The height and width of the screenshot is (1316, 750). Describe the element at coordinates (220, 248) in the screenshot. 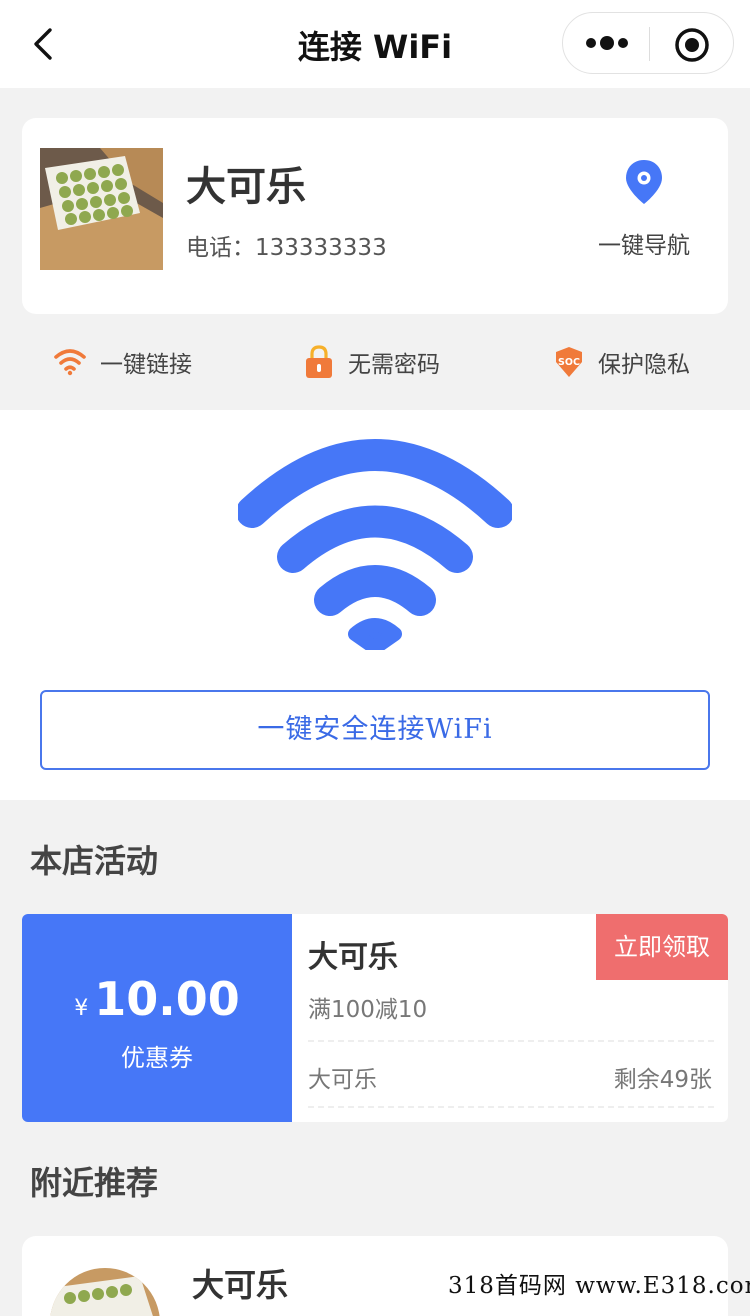

I see `phone-label: 电话：` at that location.